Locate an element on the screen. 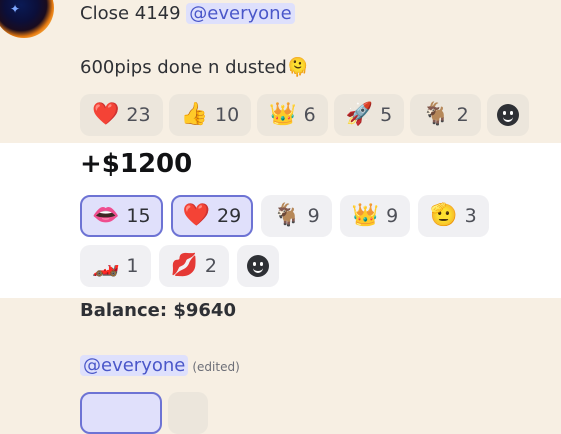  reaction-pill: 🐐 9 is located at coordinates (296, 216).